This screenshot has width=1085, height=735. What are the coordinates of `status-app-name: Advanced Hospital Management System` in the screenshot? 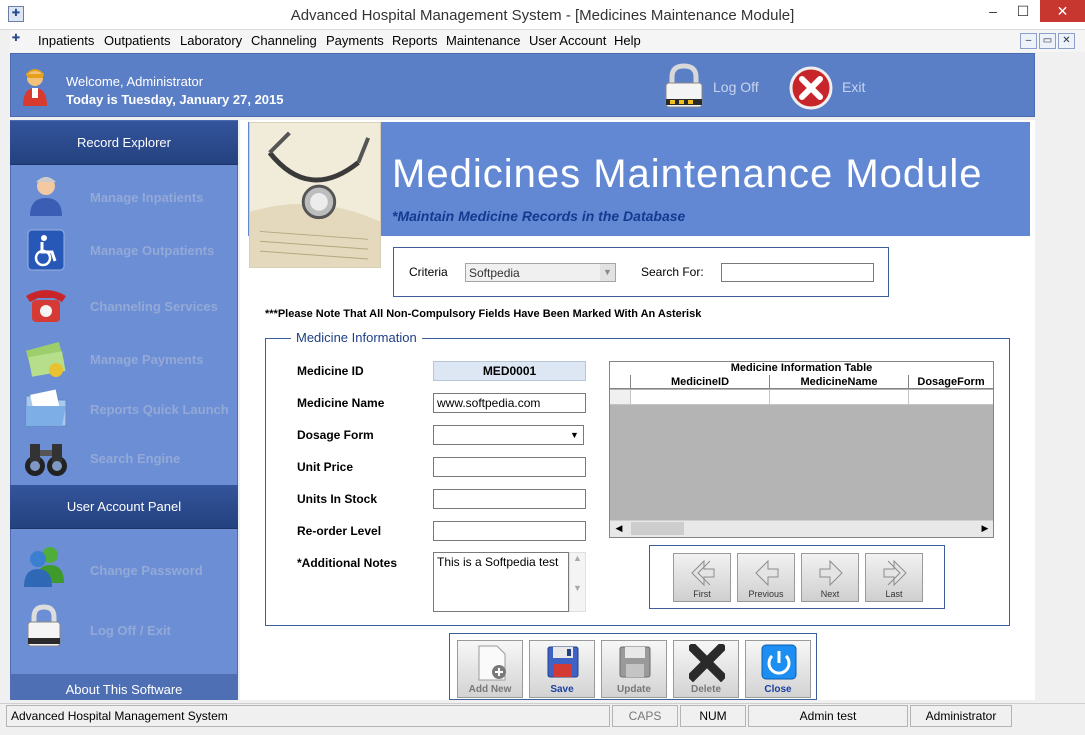 It's located at (308, 716).